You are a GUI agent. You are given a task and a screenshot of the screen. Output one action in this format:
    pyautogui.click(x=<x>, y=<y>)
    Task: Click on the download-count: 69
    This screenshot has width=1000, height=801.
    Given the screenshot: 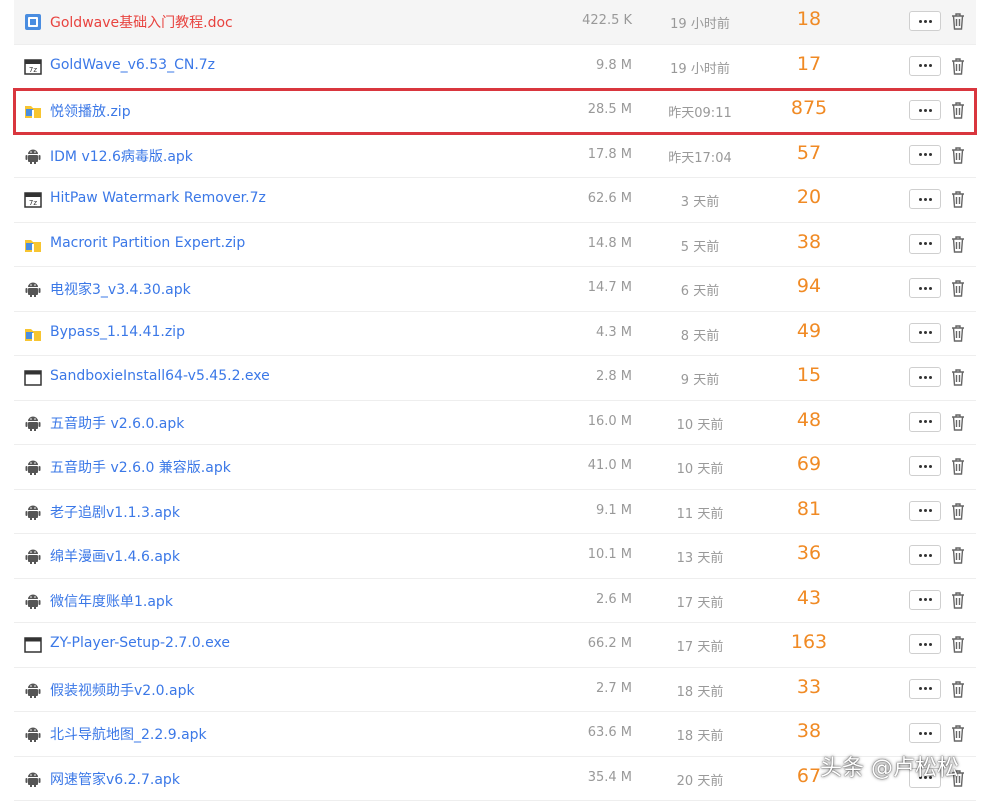 What is the action you would take?
    pyautogui.click(x=809, y=464)
    